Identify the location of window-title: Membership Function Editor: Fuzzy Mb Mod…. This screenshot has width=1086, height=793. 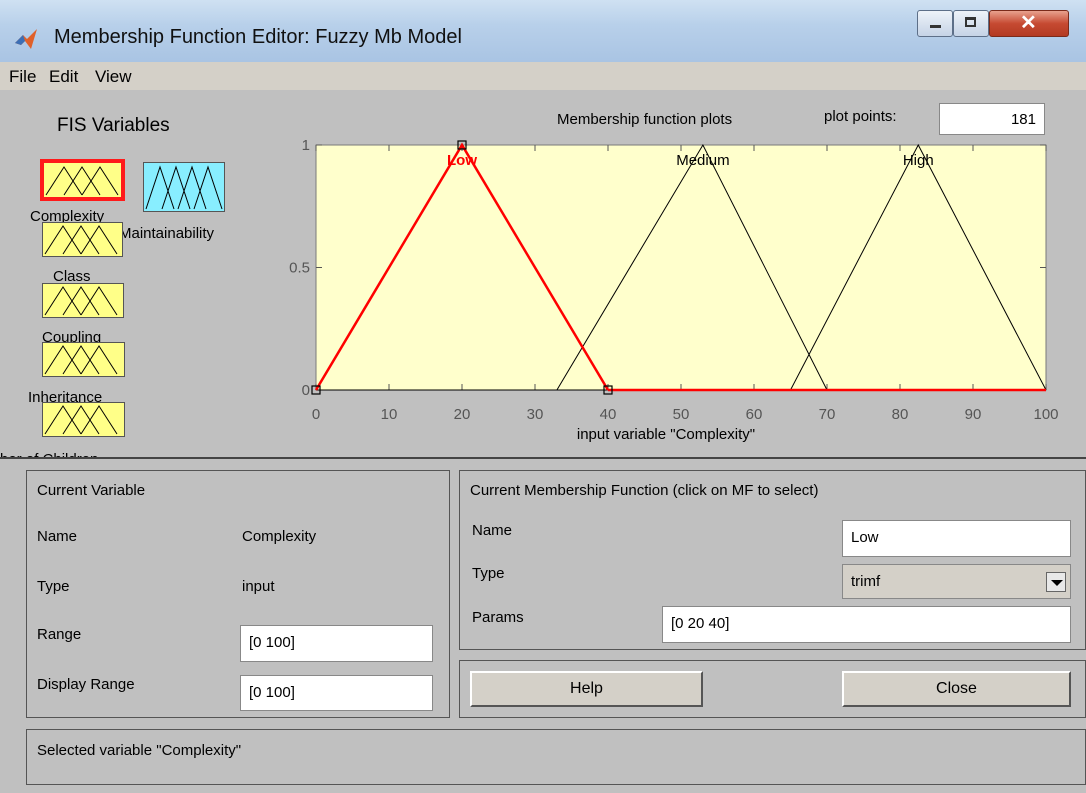
(258, 37).